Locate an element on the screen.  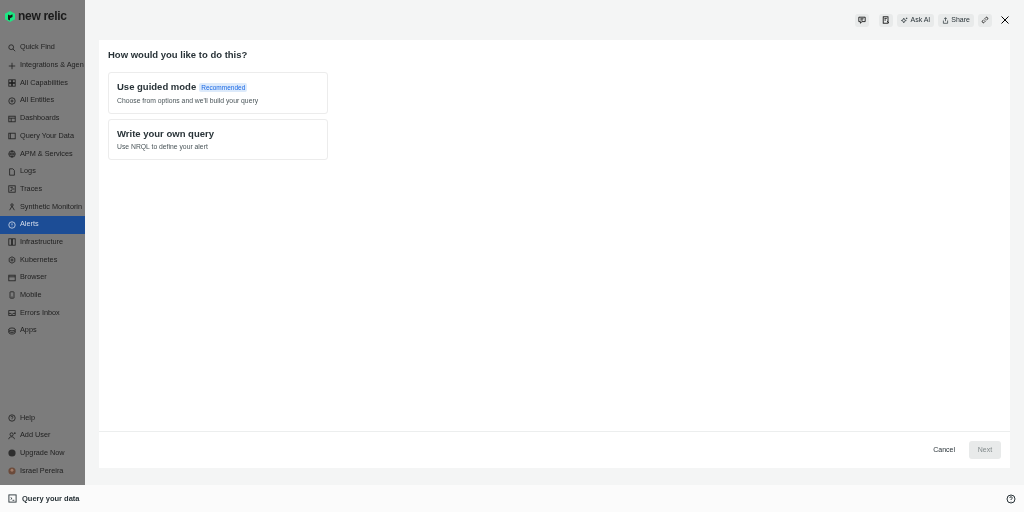
notepad-icon is located at coordinates (886, 20).